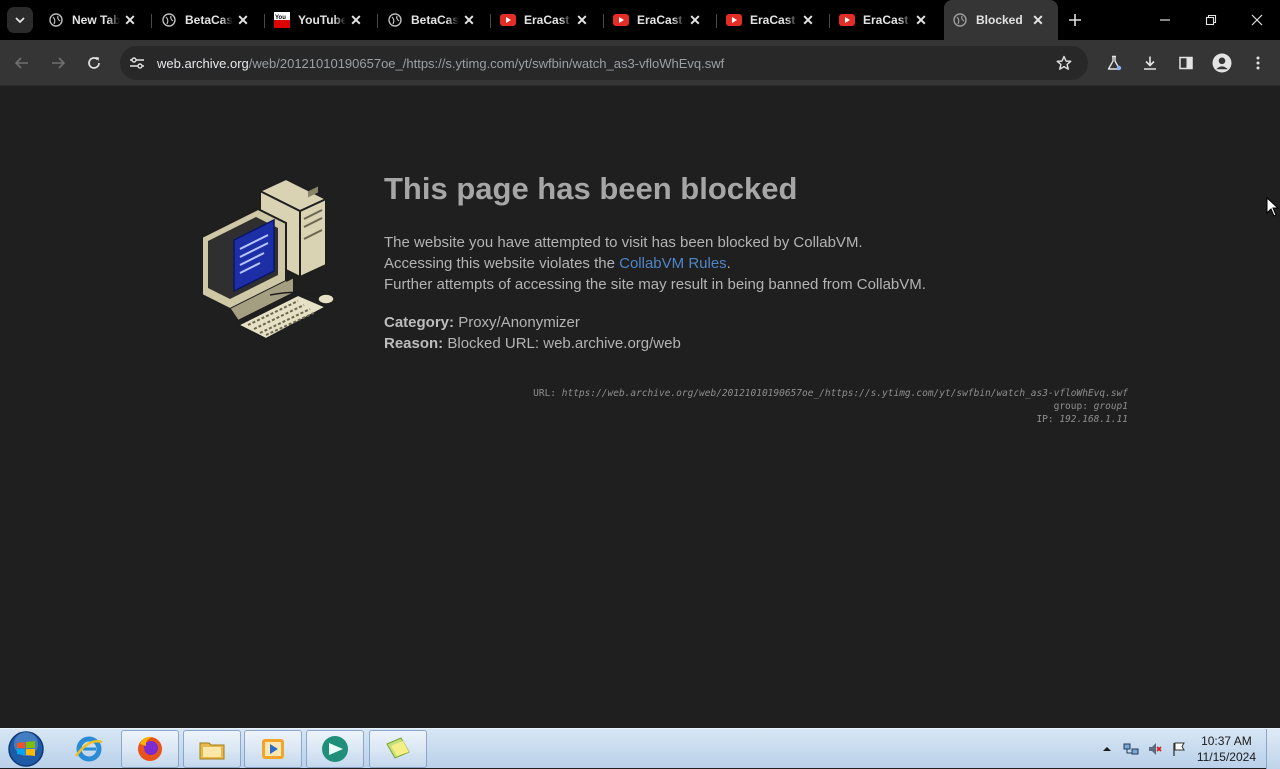 The image size is (1280, 769). What do you see at coordinates (673, 263) in the screenshot?
I see `collabvm-rules-link: CollabVM Rules` at bounding box center [673, 263].